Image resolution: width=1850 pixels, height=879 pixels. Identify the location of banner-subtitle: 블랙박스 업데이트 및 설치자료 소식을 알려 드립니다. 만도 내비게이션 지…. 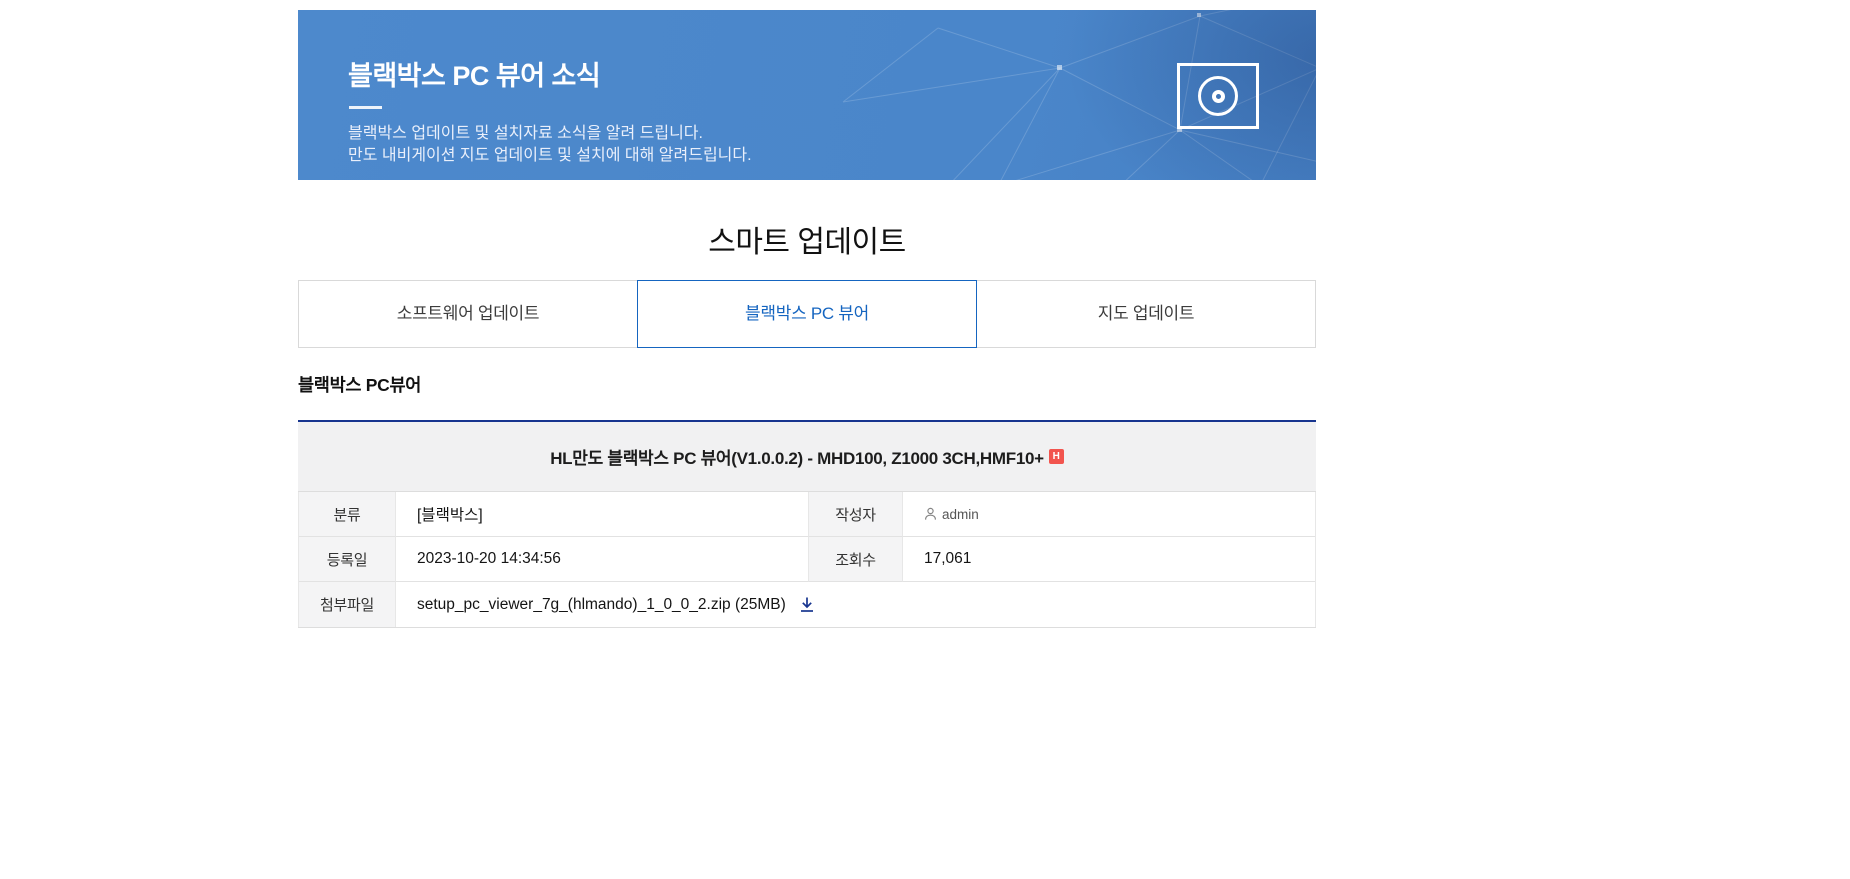
(550, 144).